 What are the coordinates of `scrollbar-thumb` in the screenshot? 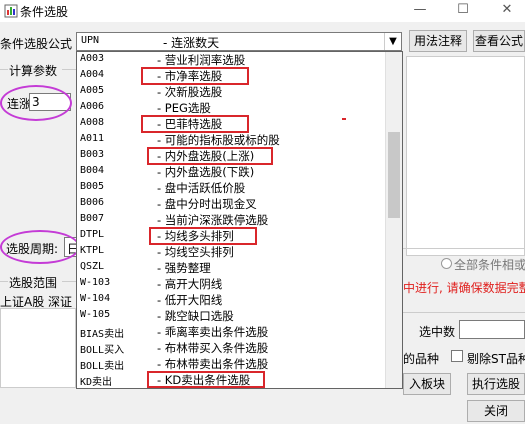 It's located at (394, 175).